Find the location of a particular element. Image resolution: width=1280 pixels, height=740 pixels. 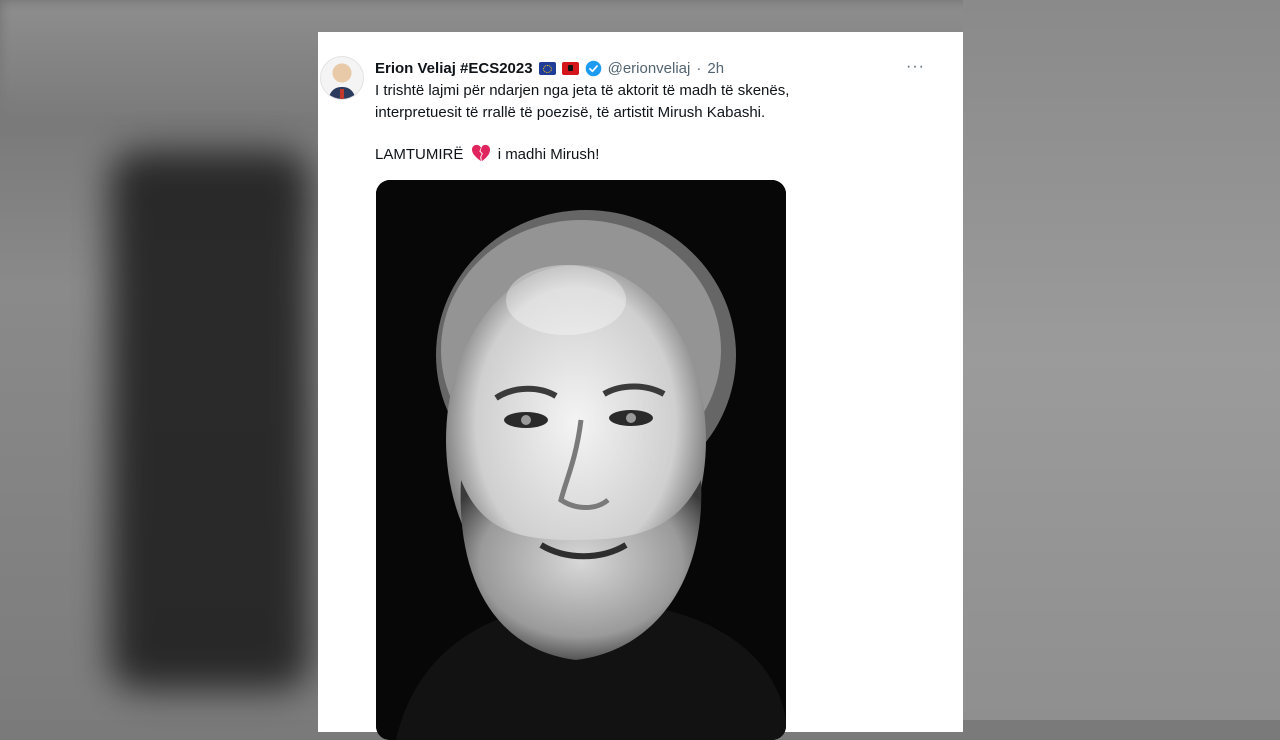

farewell-prefix: LAMTUMIRË is located at coordinates (419, 154).